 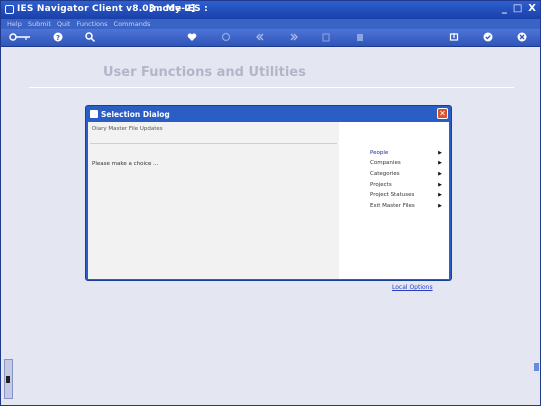 I want to click on copy-icon, so click(x=326, y=39).